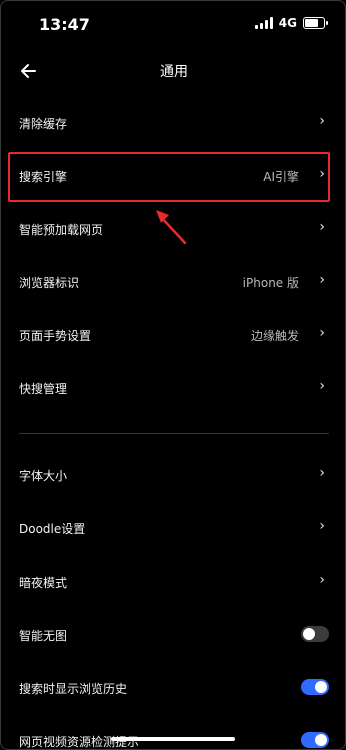 The height and width of the screenshot is (750, 346). What do you see at coordinates (270, 283) in the screenshot?
I see `settings-row-value: iPhone 版` at bounding box center [270, 283].